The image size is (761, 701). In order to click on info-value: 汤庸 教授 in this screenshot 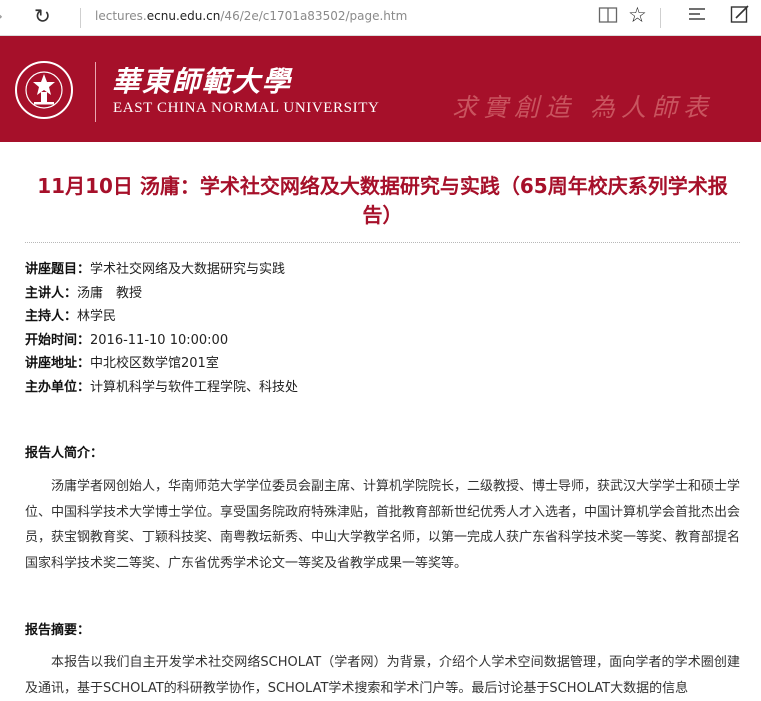, I will do `click(110, 293)`.